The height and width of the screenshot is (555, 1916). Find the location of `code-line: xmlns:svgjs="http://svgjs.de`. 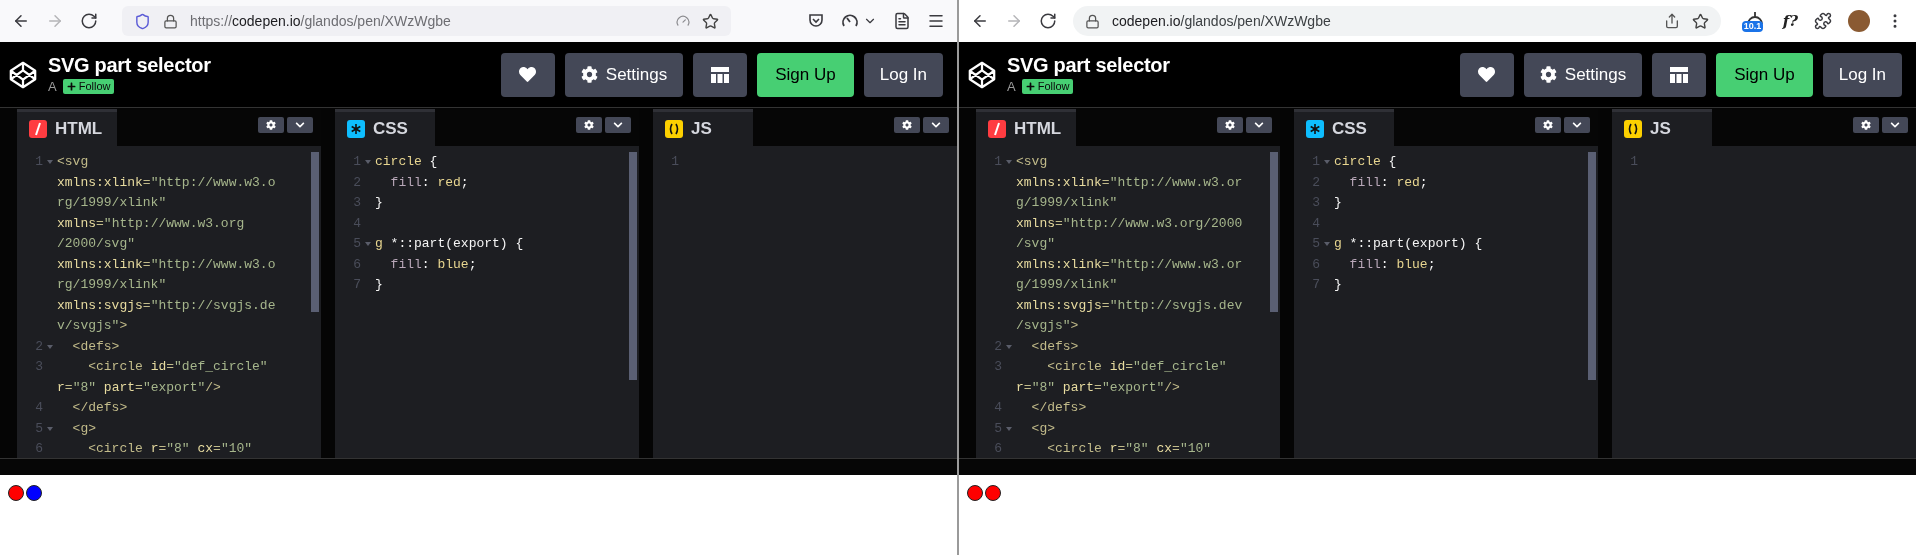

code-line: xmlns:svgjs="http://svgjs.de is located at coordinates (166, 305).